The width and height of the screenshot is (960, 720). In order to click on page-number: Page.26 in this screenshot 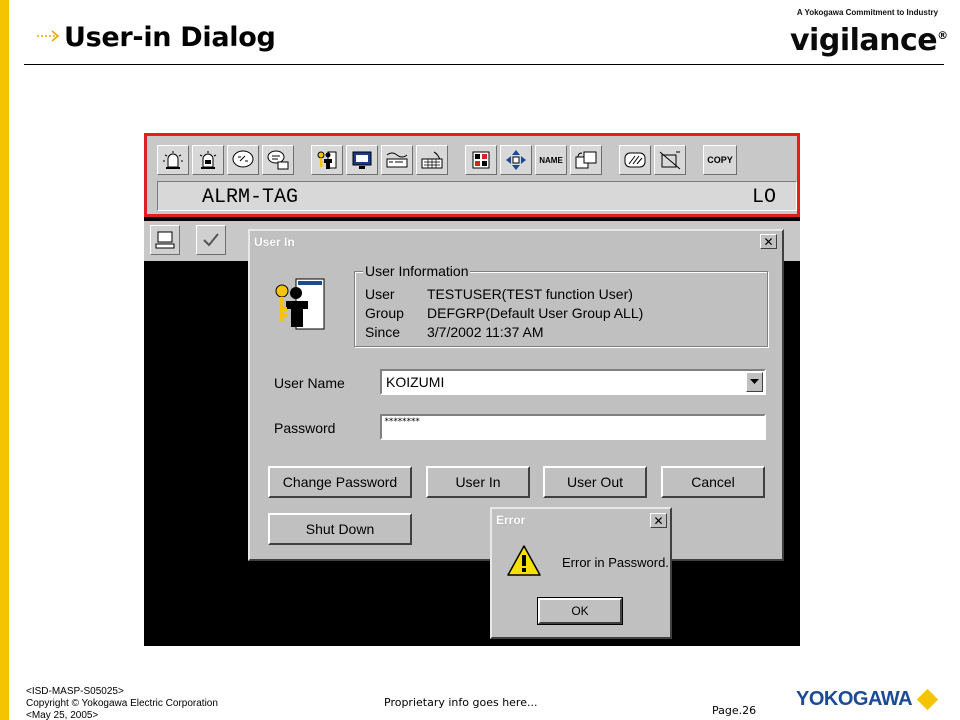, I will do `click(734, 710)`.